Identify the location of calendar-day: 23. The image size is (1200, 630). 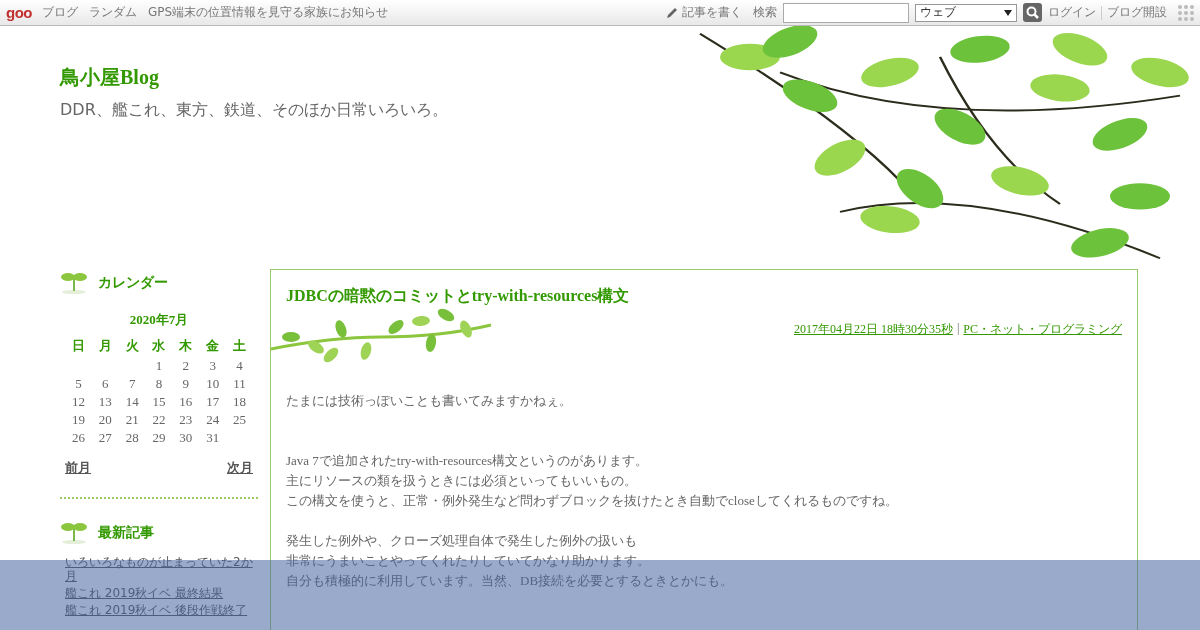
(186, 420).